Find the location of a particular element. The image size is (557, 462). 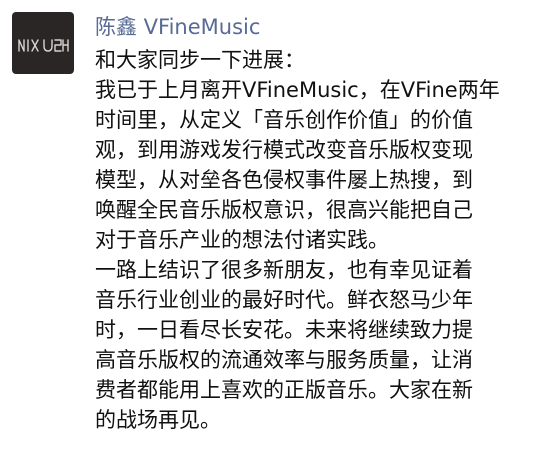

post-line: 高音乐版权的流通效率与服务质量，让消 is located at coordinates (284, 360).